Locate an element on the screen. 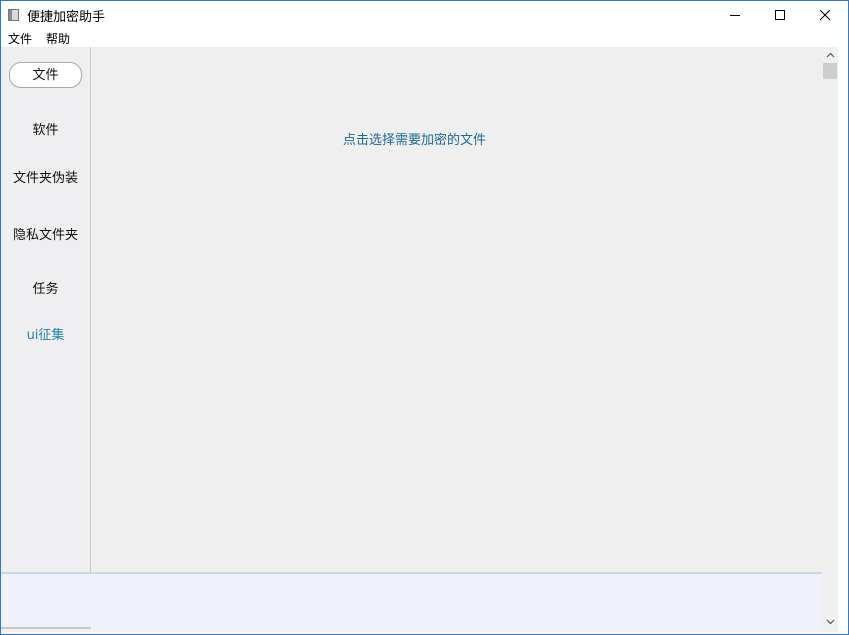  close-icon is located at coordinates (825, 14).